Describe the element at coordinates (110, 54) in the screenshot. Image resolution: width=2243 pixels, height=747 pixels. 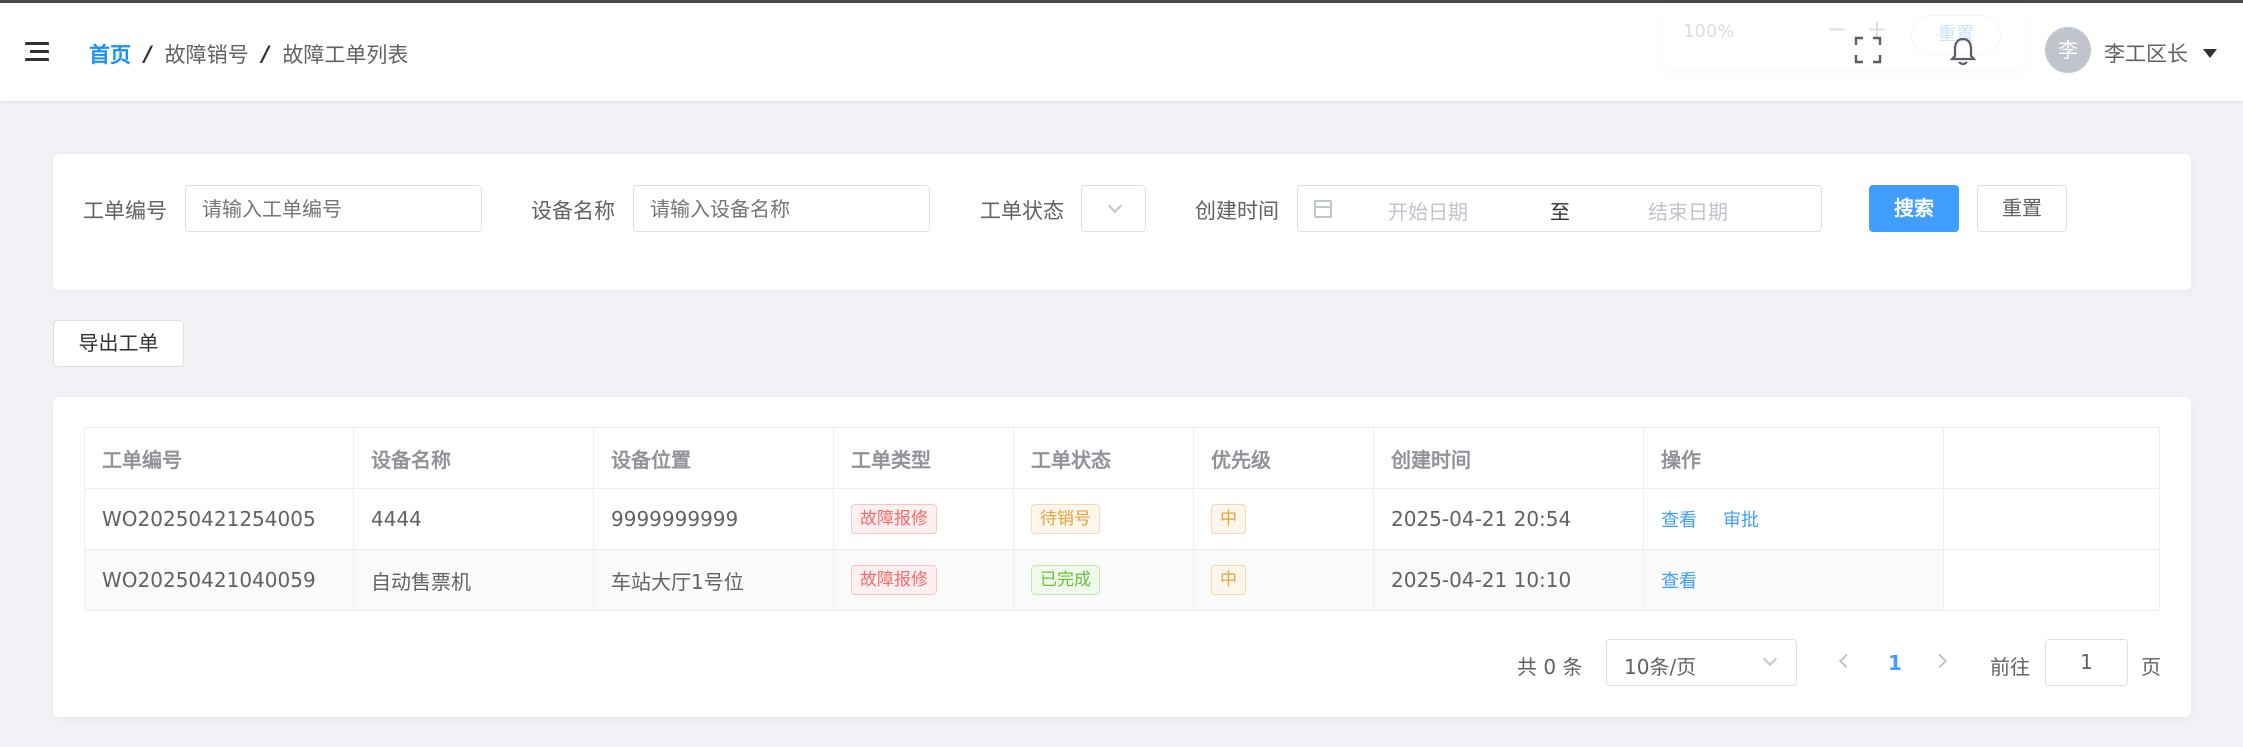
I see `breadcrumb-home: 首页` at that location.